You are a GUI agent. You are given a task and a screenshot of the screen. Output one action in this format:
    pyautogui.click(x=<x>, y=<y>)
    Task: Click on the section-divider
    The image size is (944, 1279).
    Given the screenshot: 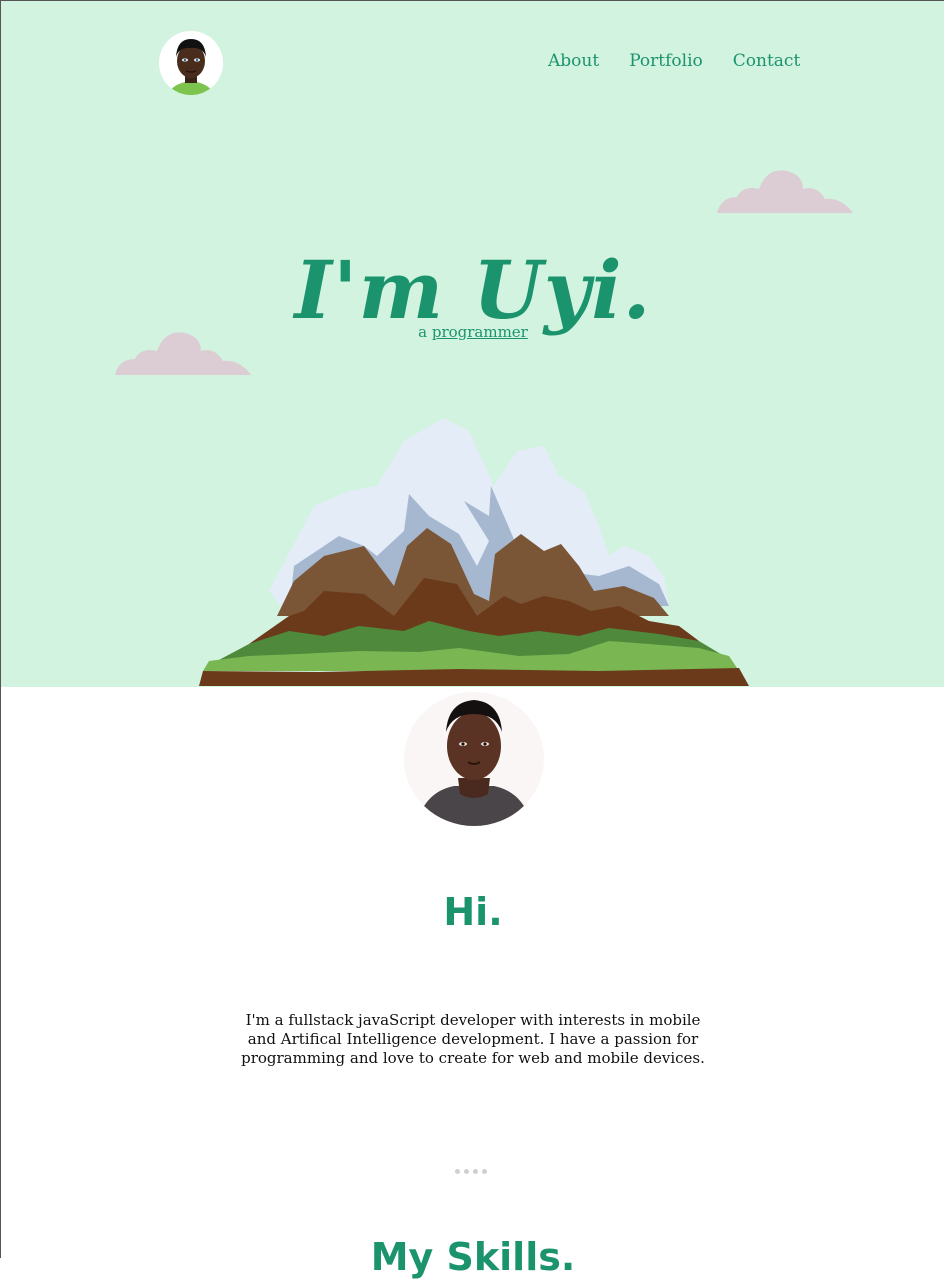 What is the action you would take?
    pyautogui.click(x=471, y=1171)
    